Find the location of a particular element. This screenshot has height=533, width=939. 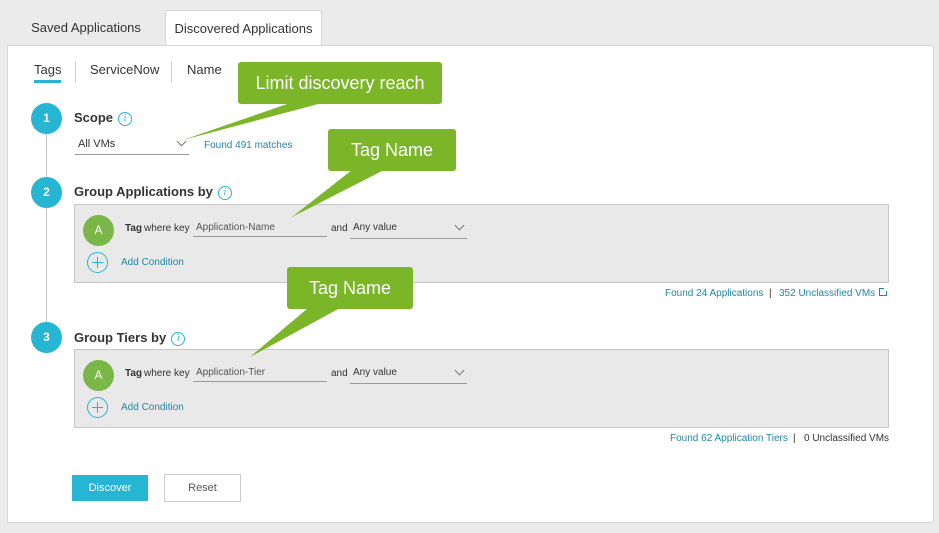

callout-pointer is located at coordinates (295, 332).